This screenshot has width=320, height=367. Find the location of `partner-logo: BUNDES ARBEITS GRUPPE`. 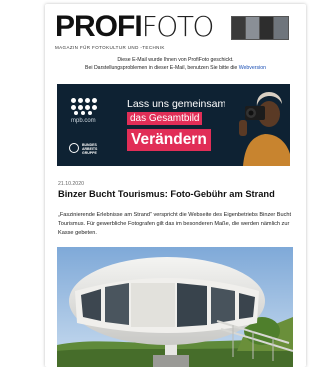

partner-logo: BUNDES ARBEITS GRUPPE is located at coordinates (87, 149).